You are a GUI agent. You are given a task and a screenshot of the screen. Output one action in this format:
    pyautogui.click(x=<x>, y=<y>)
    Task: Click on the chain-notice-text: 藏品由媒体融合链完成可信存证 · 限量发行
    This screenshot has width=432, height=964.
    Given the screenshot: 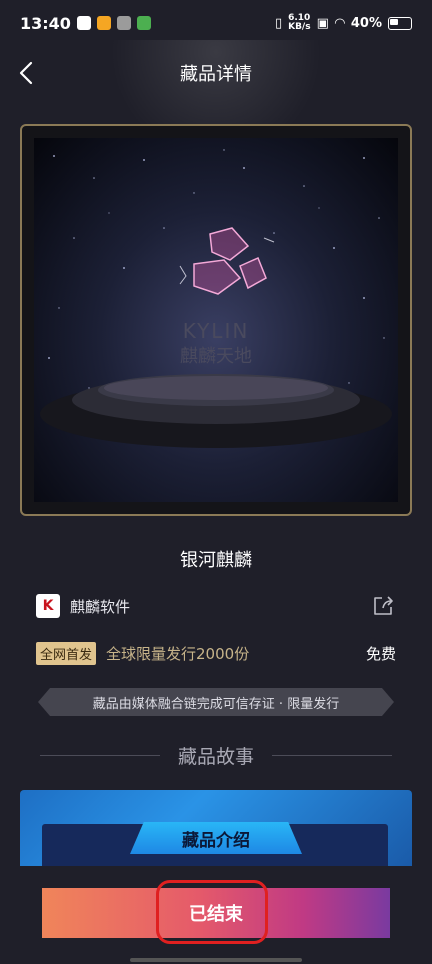 What is the action you would take?
    pyautogui.click(x=216, y=704)
    